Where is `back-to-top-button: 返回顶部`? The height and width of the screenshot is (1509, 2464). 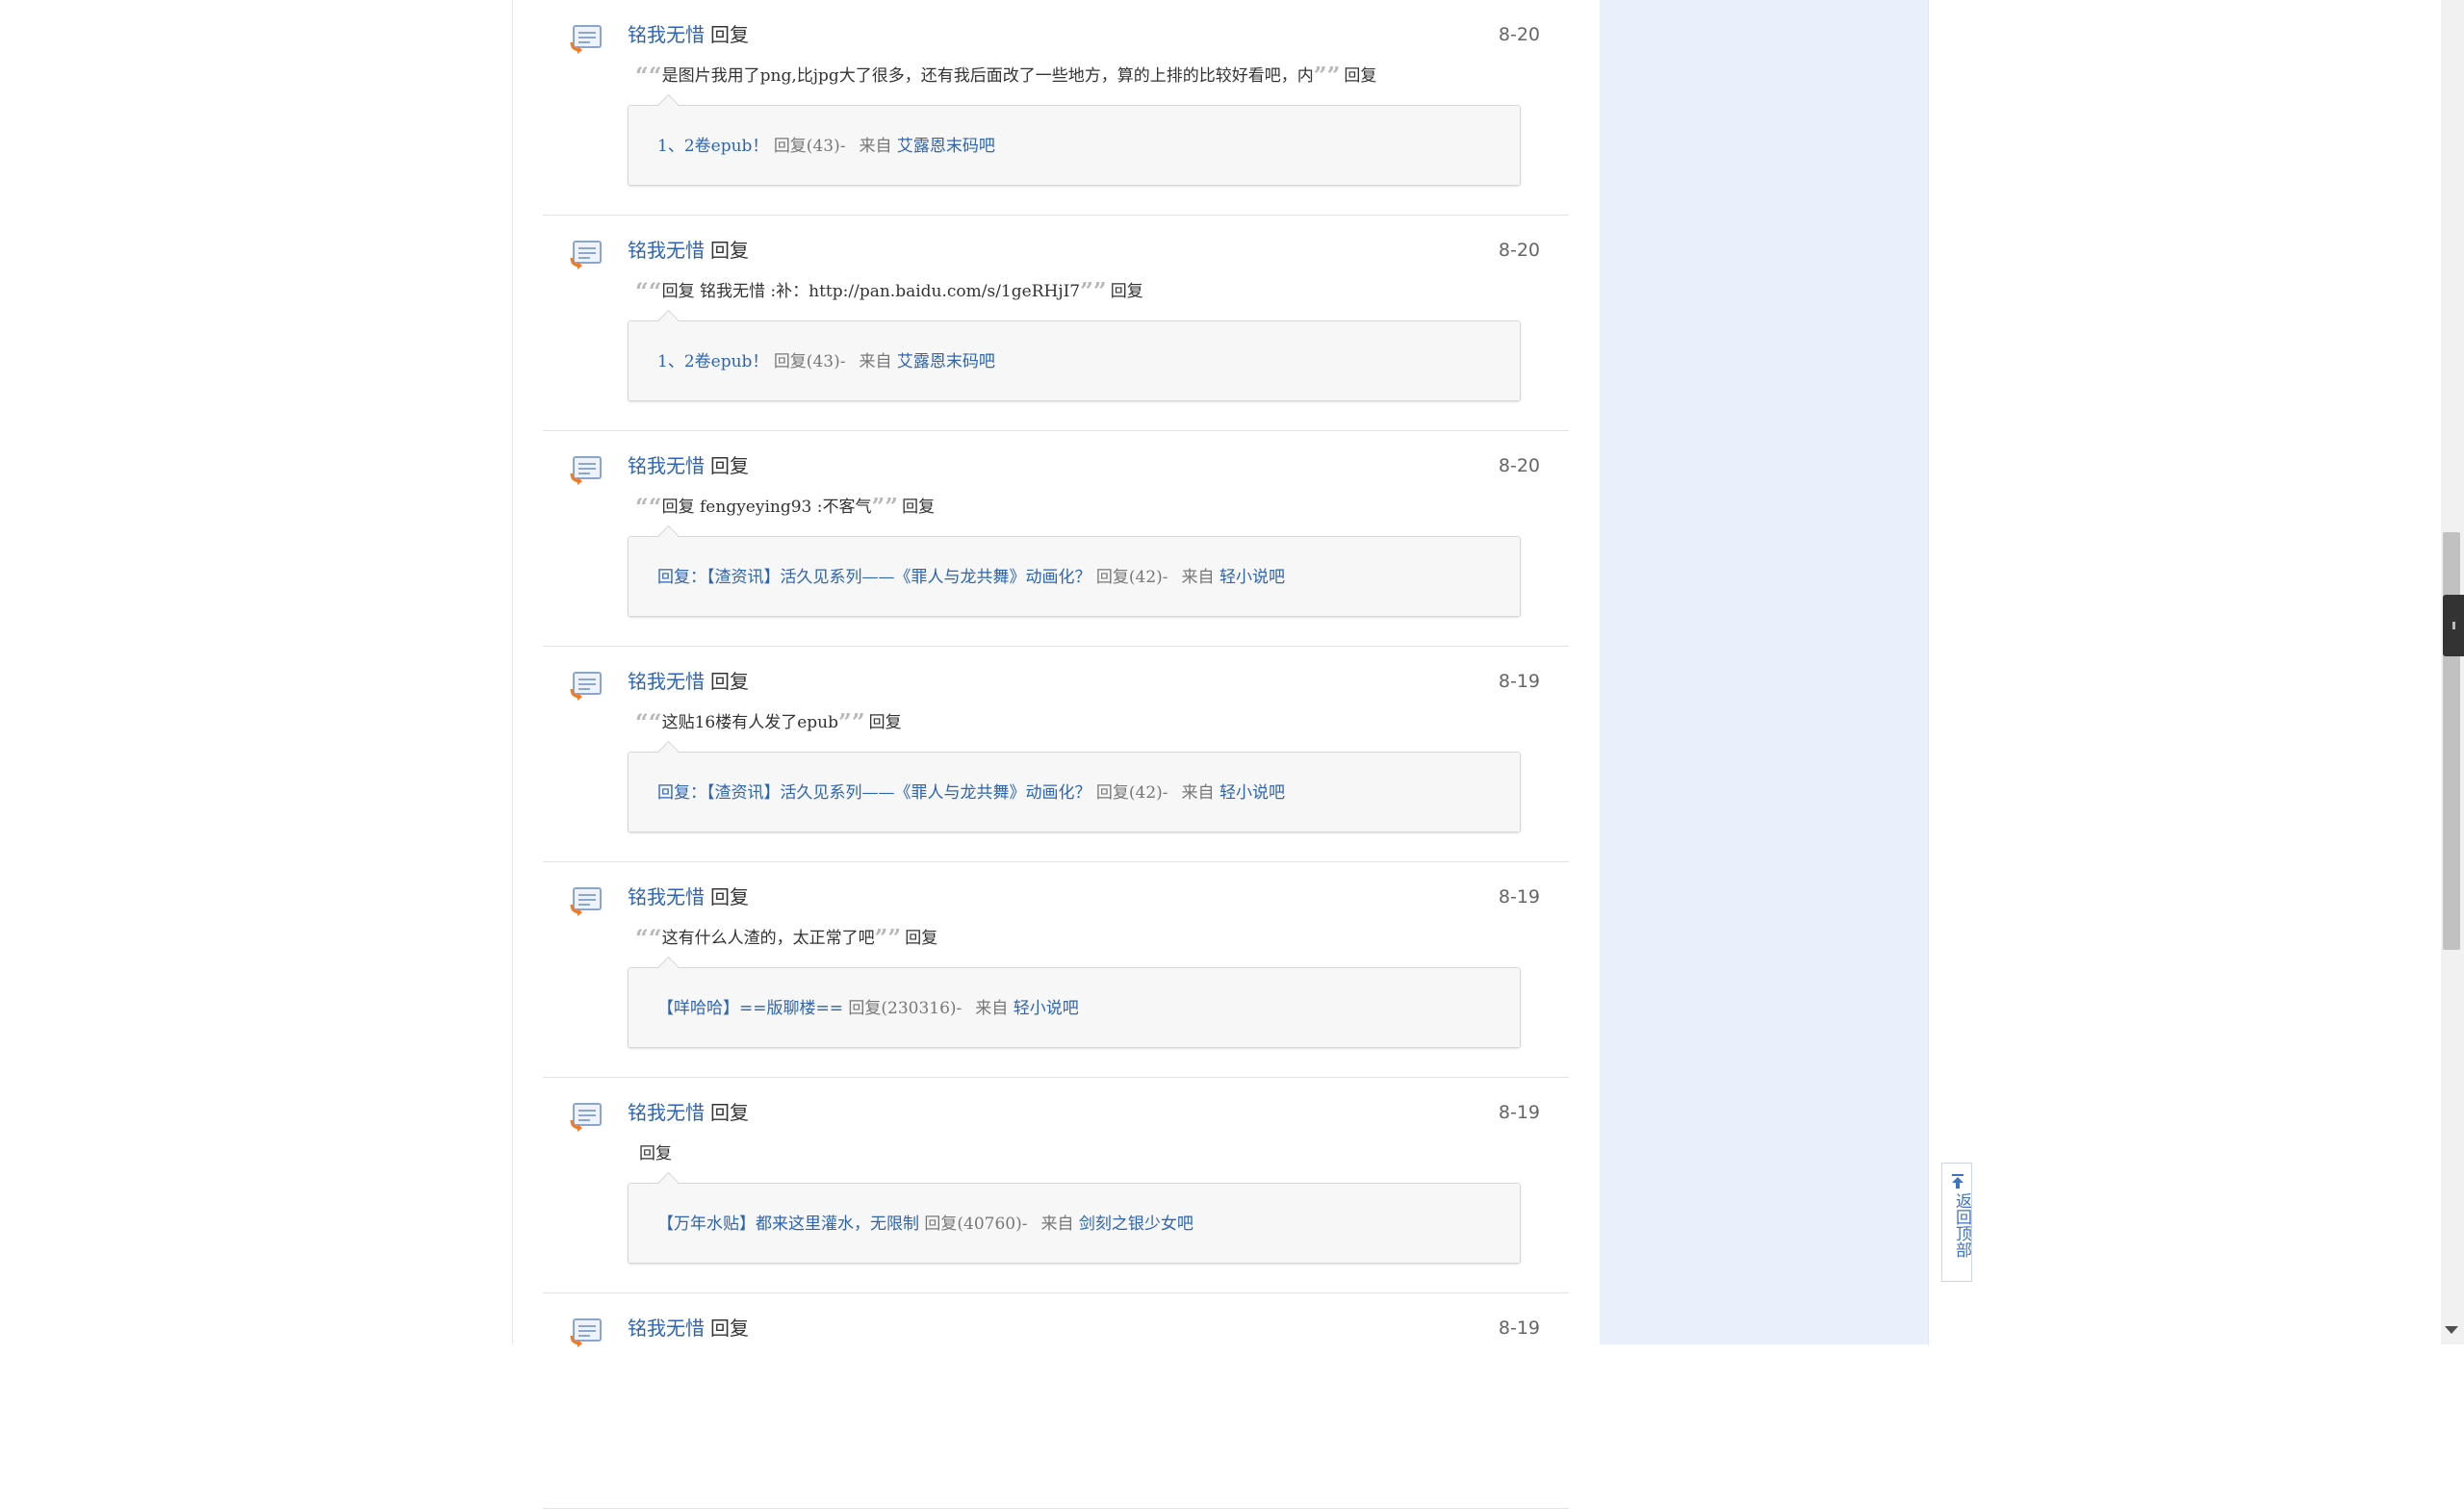 back-to-top-button: 返回顶部 is located at coordinates (1956, 1222).